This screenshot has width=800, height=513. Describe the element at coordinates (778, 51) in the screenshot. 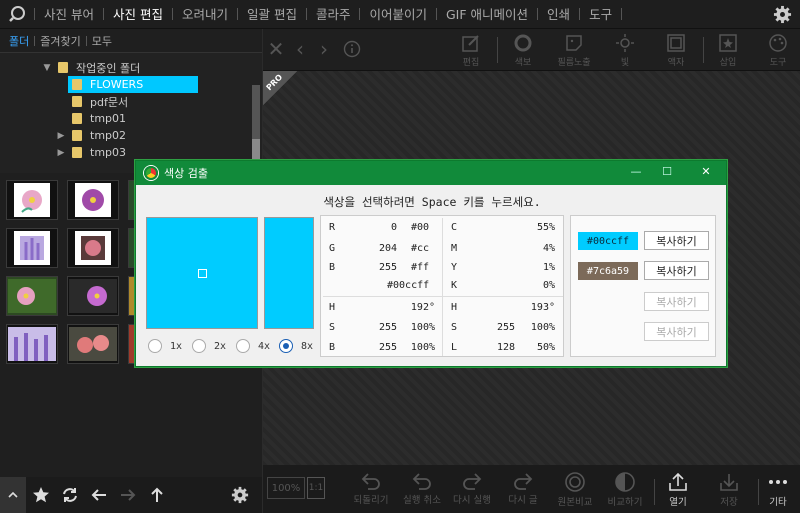

I see `tool-tools: 도구` at that location.